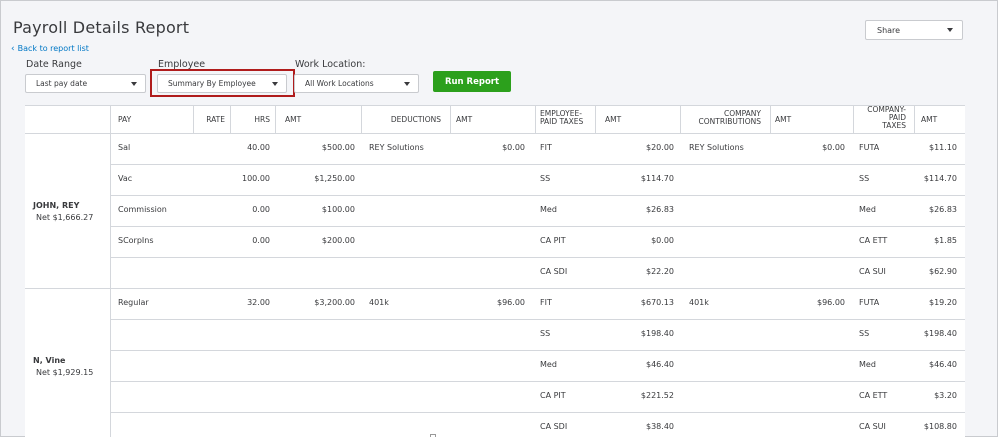 The image size is (998, 437). Describe the element at coordinates (553, 395) in the screenshot. I see `table-cell: CA PIT` at that location.